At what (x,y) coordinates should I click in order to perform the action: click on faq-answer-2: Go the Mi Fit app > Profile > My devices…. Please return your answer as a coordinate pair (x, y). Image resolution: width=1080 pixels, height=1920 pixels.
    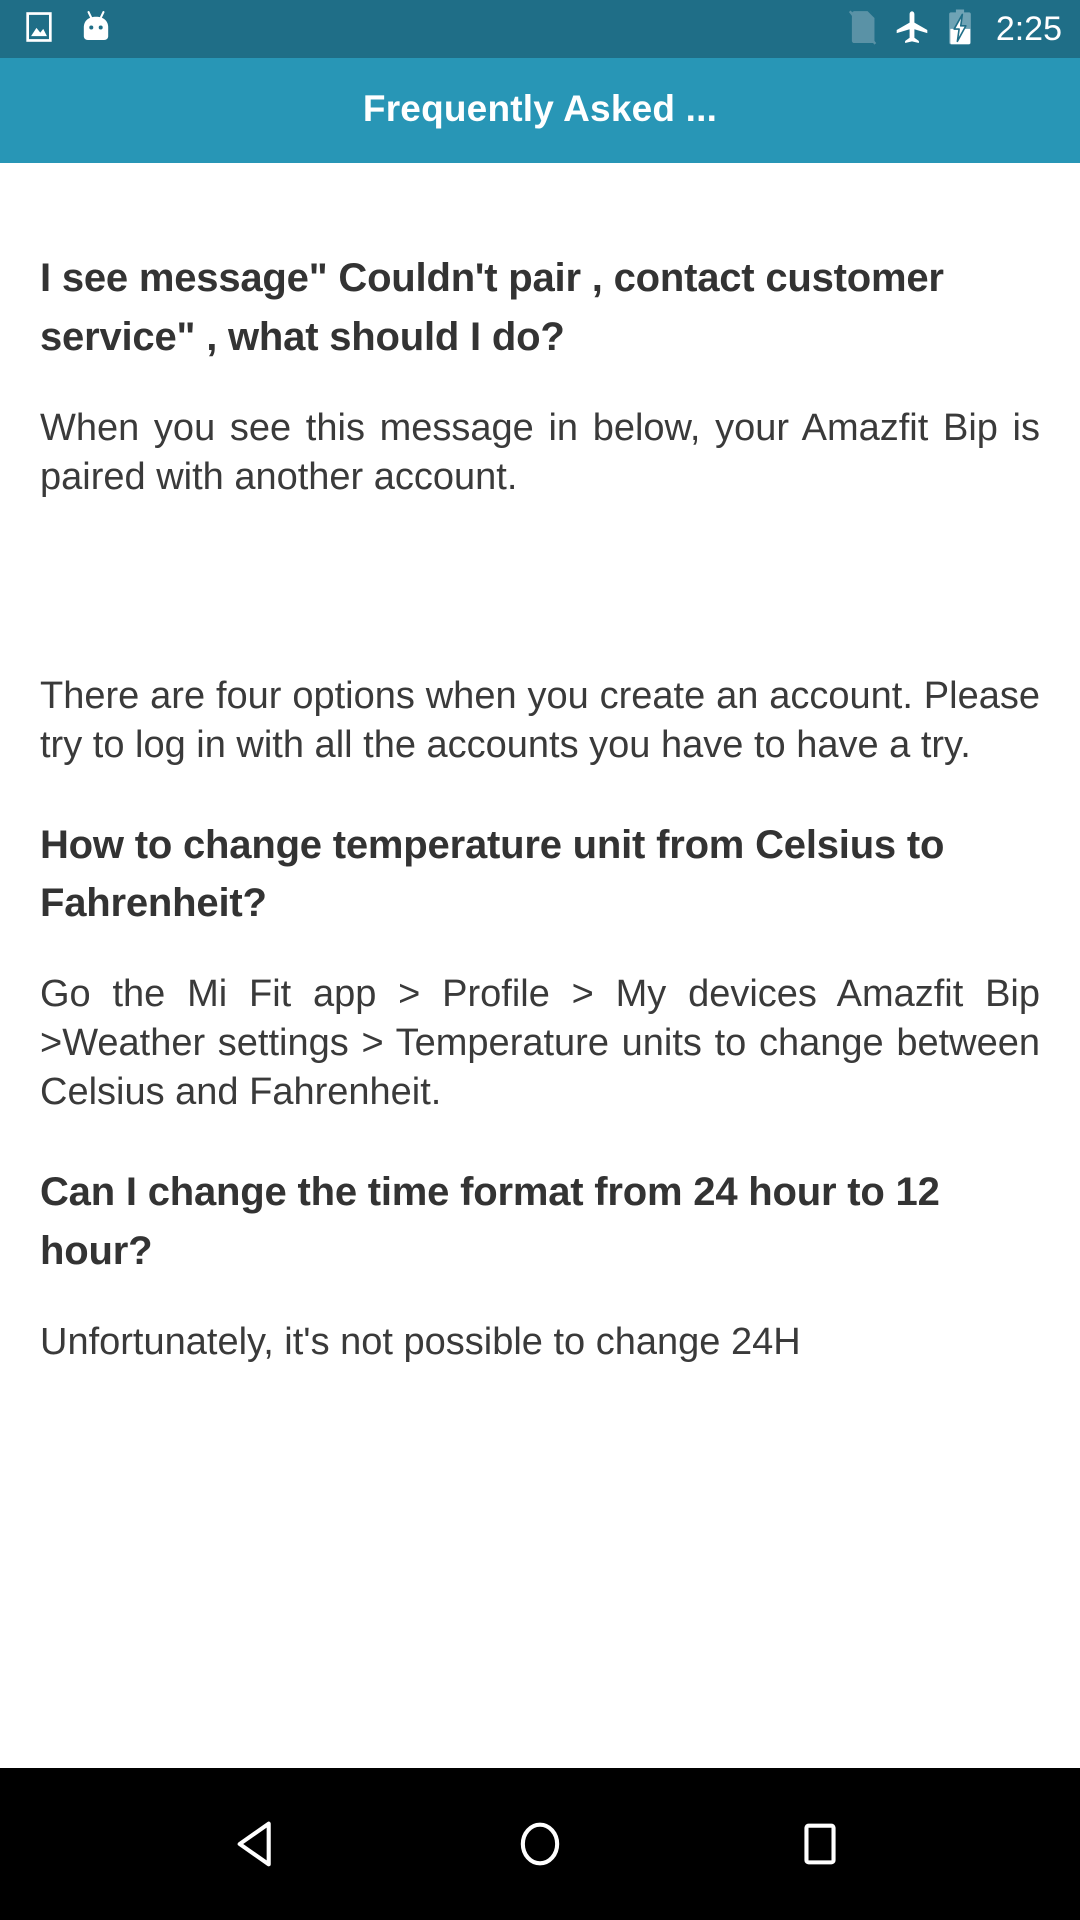
    Looking at the image, I should click on (540, 1043).